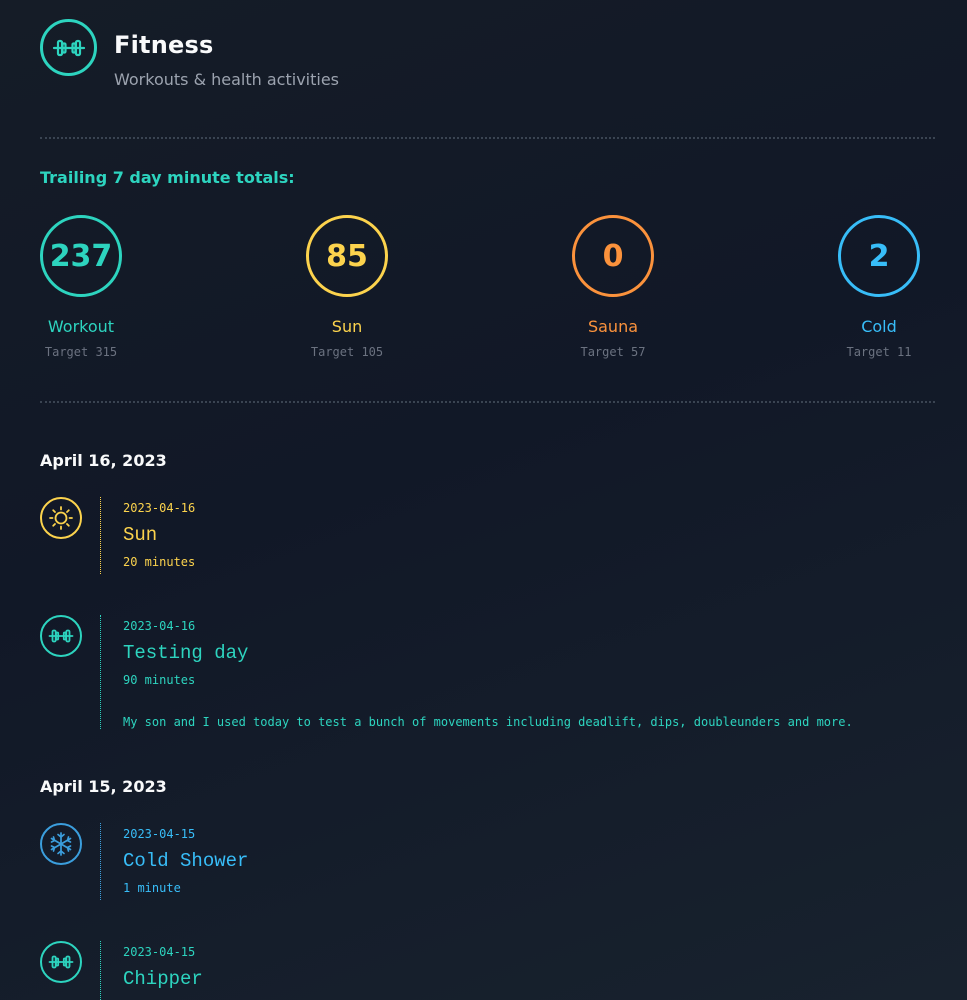 This screenshot has height=1000, width=967. What do you see at coordinates (81, 256) in the screenshot?
I see `stat-ring: 237` at bounding box center [81, 256].